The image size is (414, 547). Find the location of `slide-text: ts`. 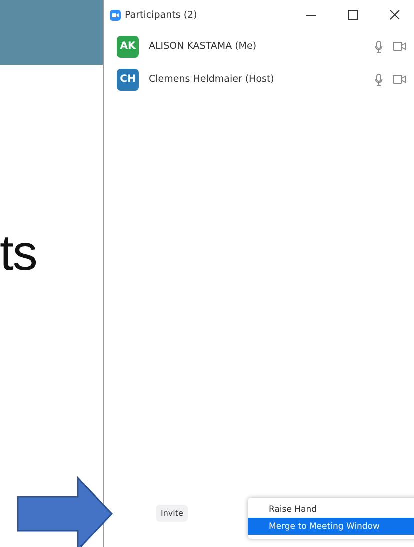

slide-text: ts is located at coordinates (19, 253).